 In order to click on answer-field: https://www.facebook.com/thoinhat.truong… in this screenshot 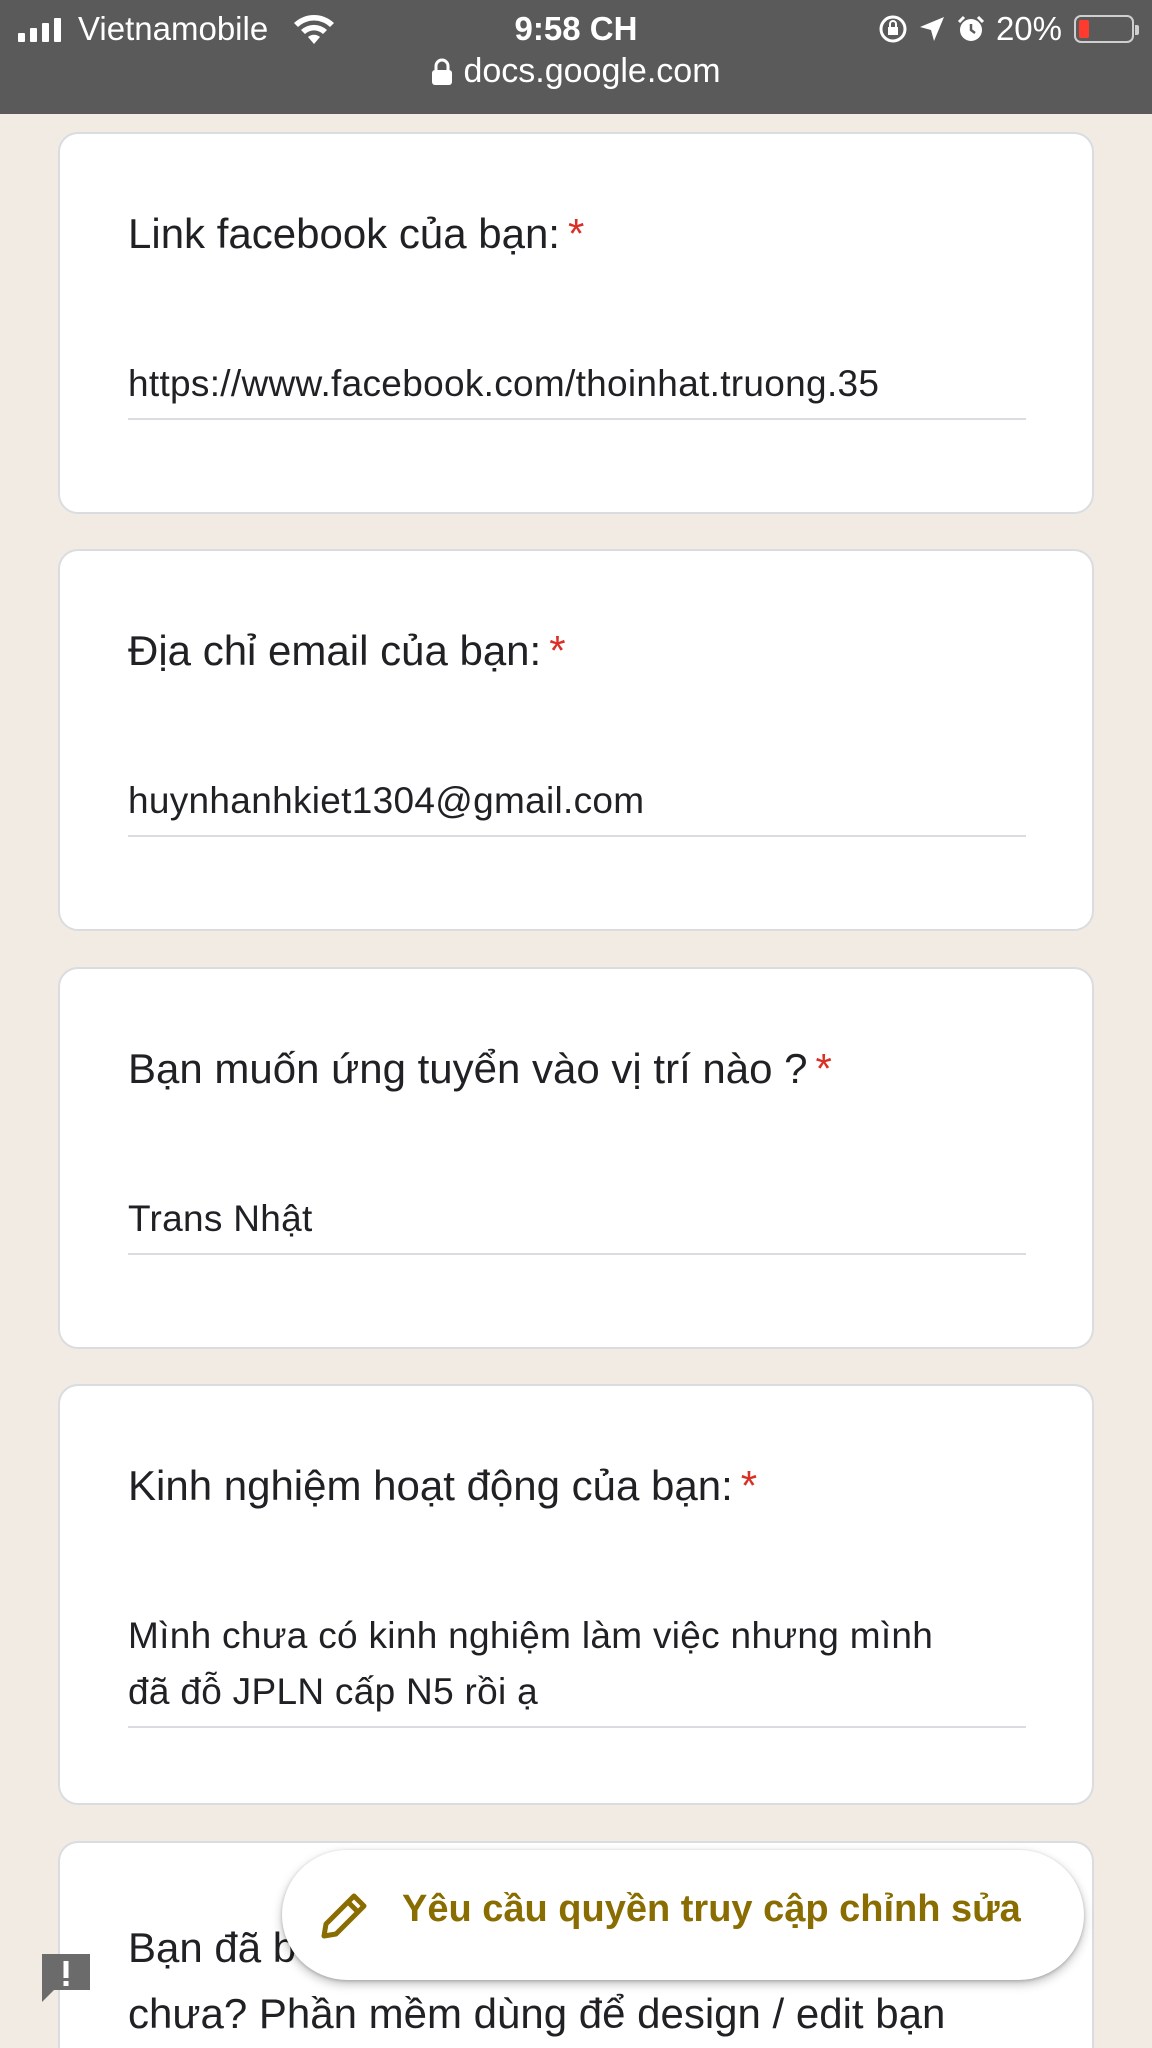, I will do `click(577, 388)`.